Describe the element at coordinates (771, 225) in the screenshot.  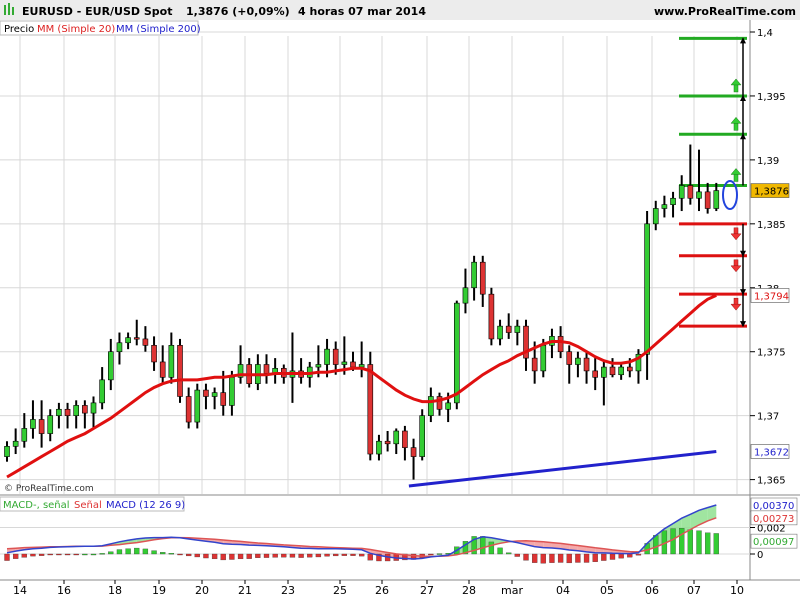
I see `price-label: 1,385` at that location.